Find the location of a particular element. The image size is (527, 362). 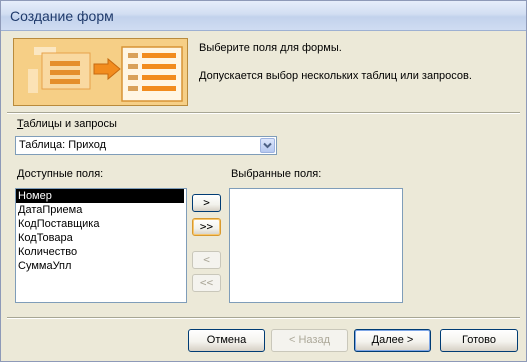

list-item: СуммаУпл is located at coordinates (101, 266).